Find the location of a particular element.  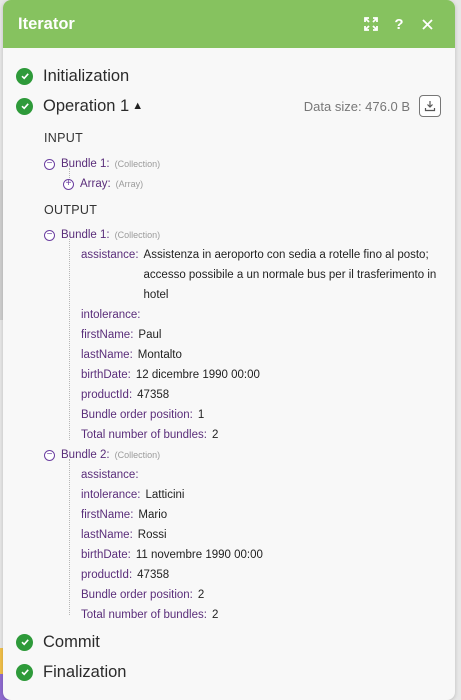

expand-icon is located at coordinates (371, 24).